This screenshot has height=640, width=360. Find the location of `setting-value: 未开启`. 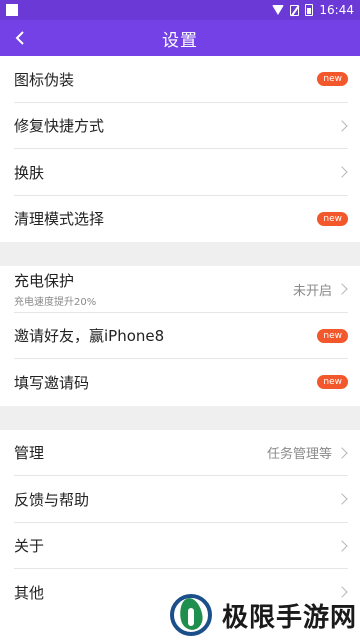

setting-value: 未开启 is located at coordinates (312, 291).